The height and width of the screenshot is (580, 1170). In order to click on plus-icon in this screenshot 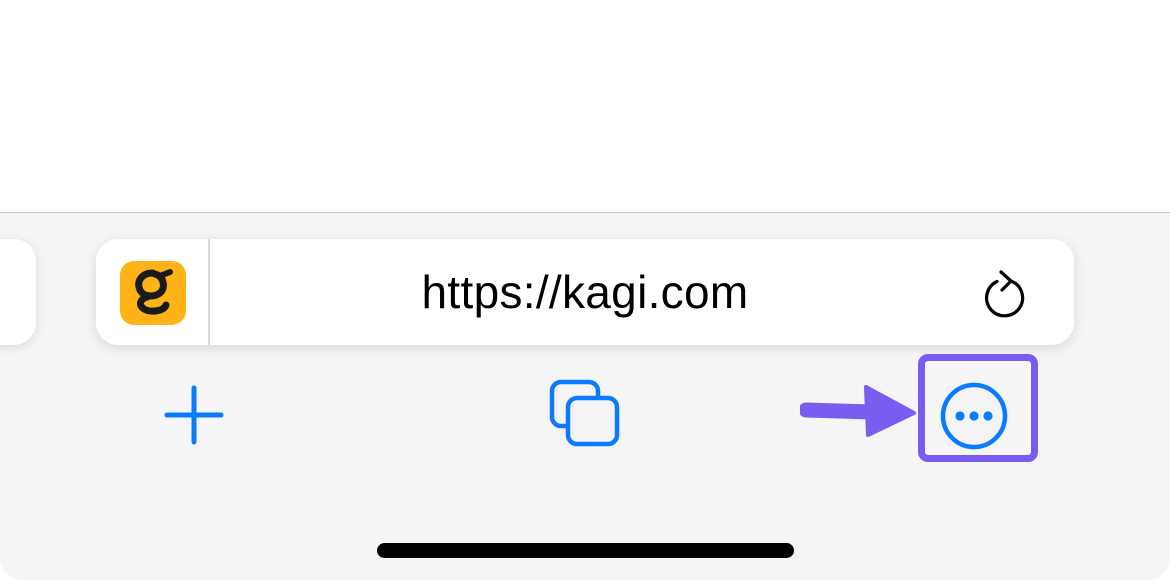, I will do `click(194, 415)`.